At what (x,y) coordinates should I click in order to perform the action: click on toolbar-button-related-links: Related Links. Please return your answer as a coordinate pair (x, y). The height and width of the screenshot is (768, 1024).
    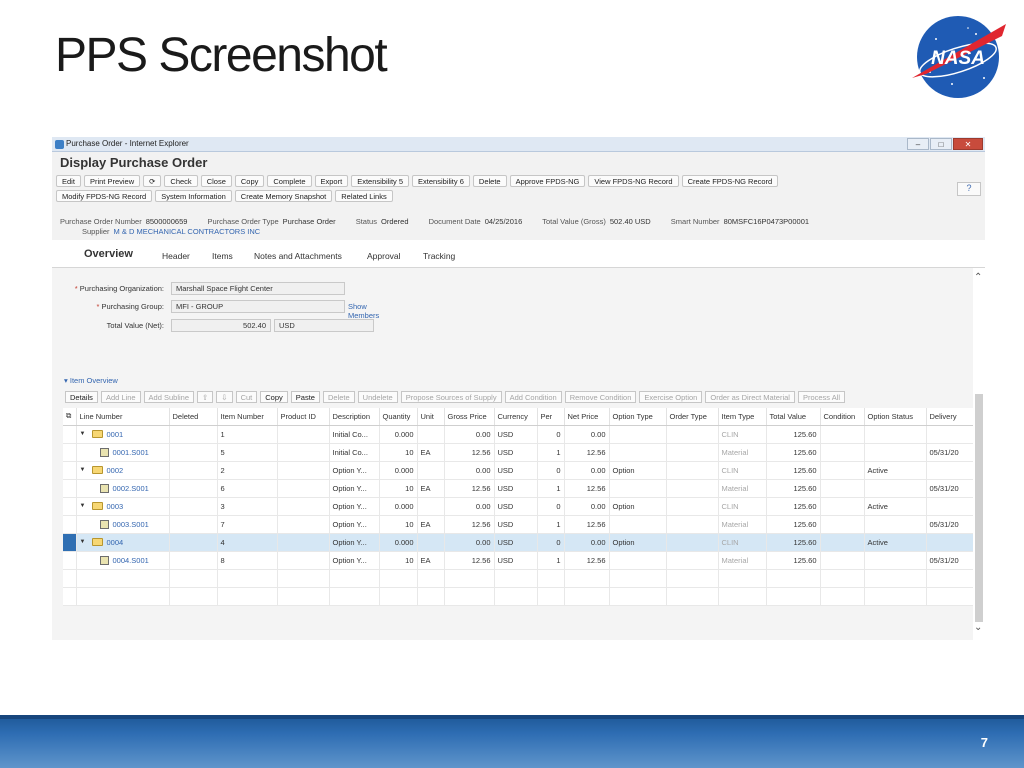
    Looking at the image, I should click on (364, 196).